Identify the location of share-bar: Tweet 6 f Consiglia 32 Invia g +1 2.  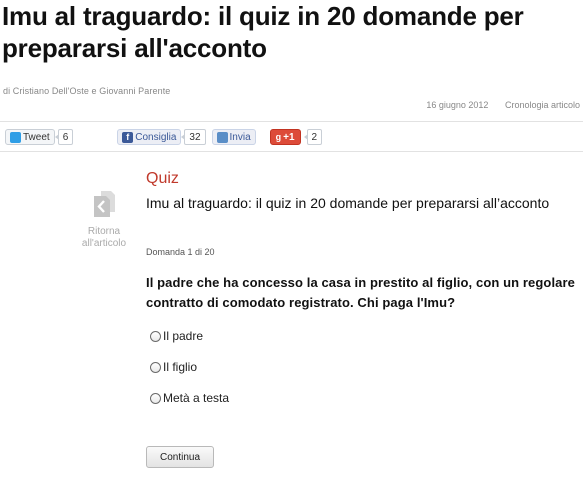
(164, 137).